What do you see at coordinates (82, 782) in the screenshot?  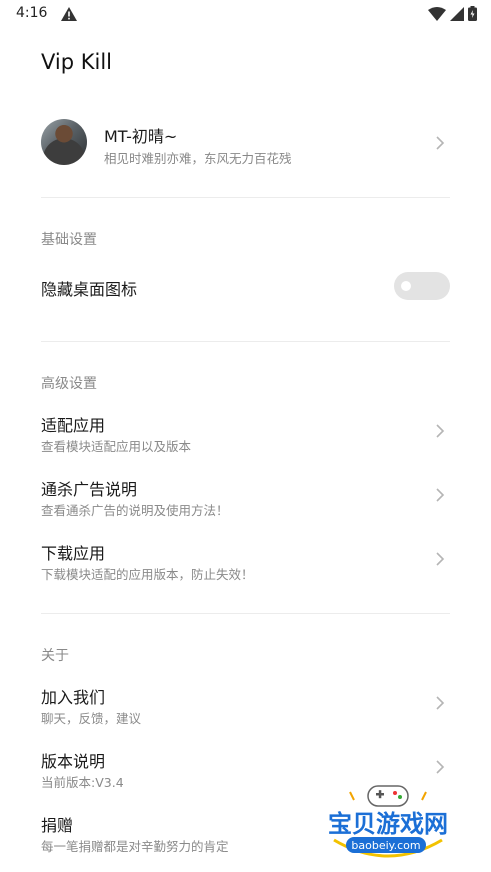 I see `item-subtitle: 当前版本:V3.4` at bounding box center [82, 782].